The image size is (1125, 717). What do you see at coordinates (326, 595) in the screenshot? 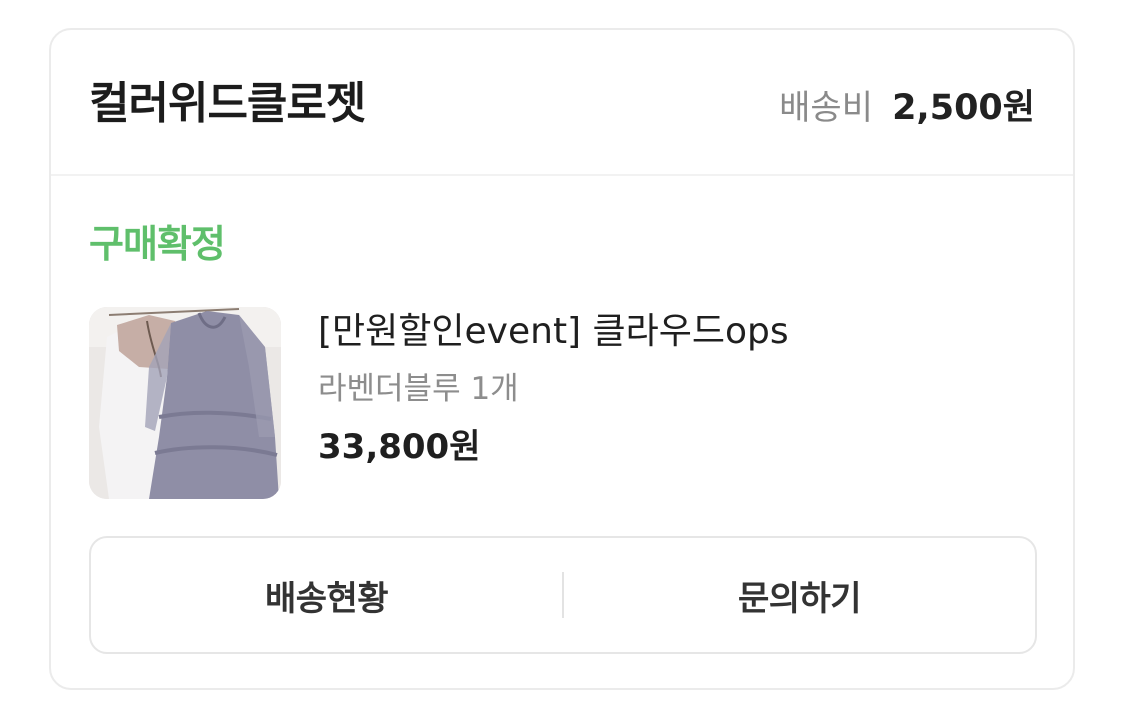
I see `delivery-status-button: 배송현황` at bounding box center [326, 595].